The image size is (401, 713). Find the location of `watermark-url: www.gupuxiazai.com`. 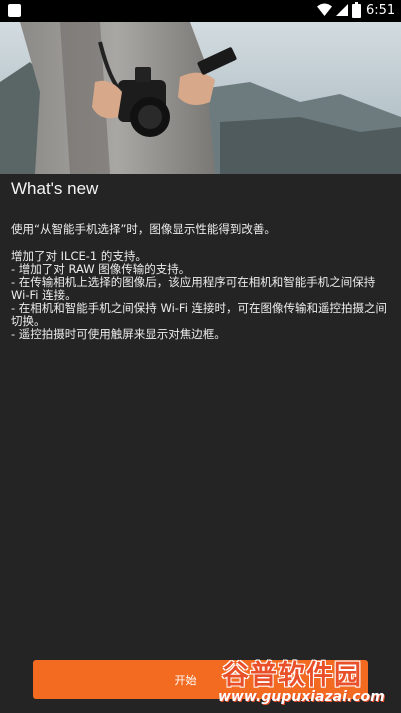

watermark-url: www.gupuxiazai.com is located at coordinates (301, 697).